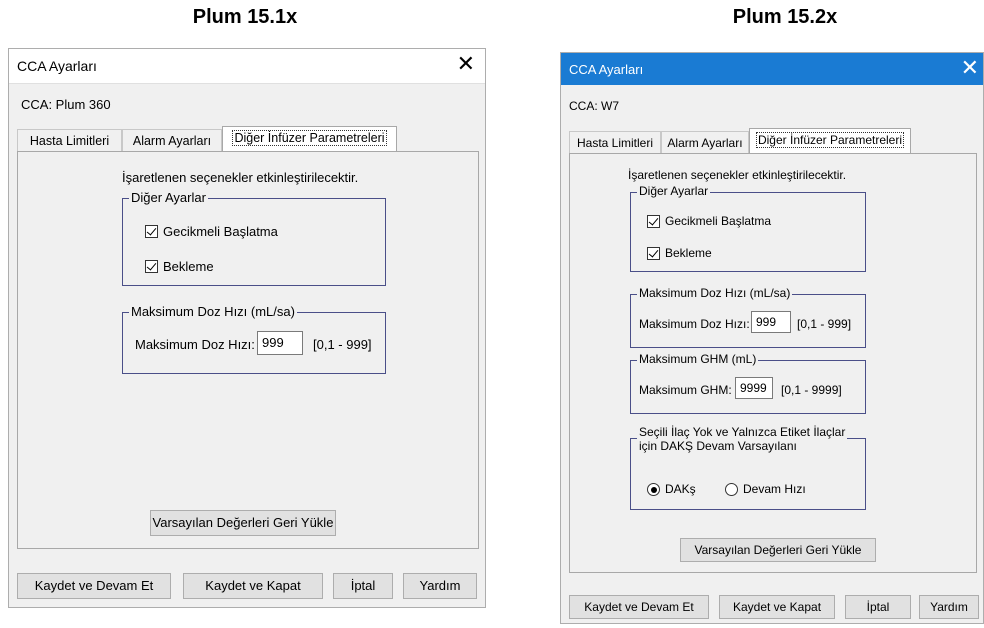  I want to click on continue-rate-radio, so click(731, 489).